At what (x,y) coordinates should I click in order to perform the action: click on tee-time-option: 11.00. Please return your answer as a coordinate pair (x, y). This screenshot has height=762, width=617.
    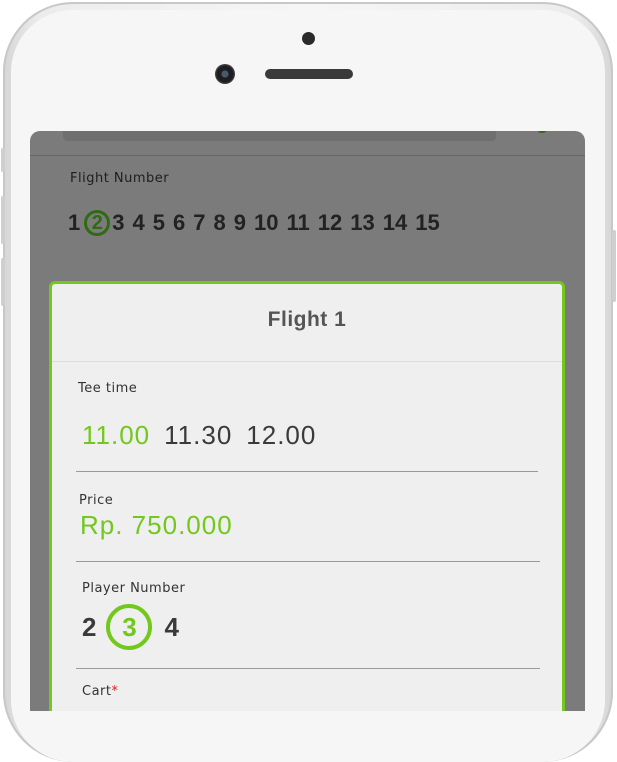
    Looking at the image, I should click on (116, 435).